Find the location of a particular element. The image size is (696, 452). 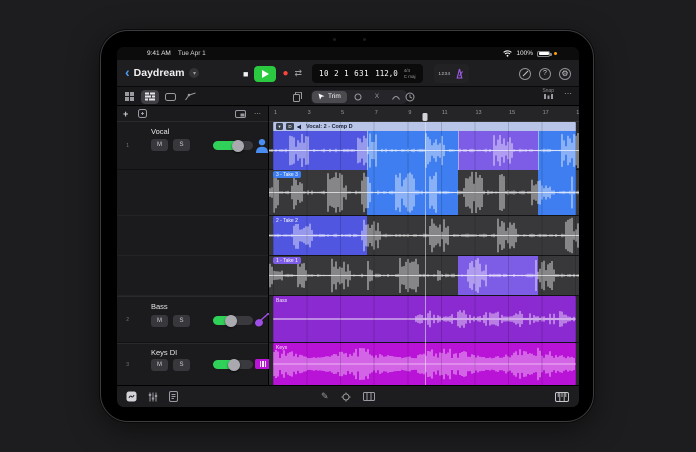

split-tool: X is located at coordinates (377, 97).